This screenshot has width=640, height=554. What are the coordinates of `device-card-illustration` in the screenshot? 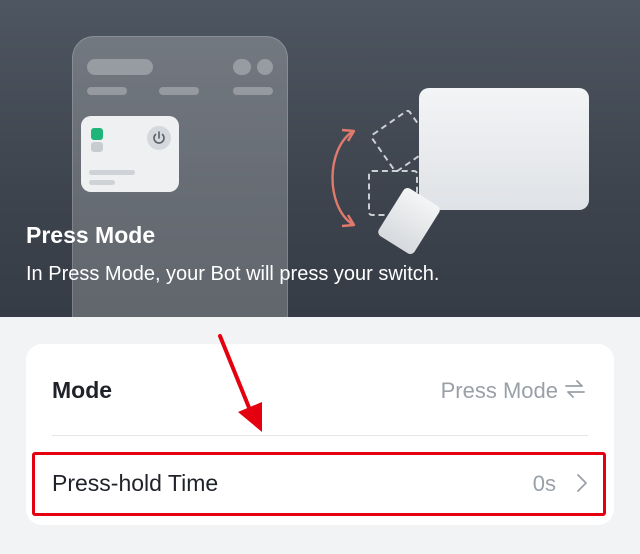 It's located at (130, 154).